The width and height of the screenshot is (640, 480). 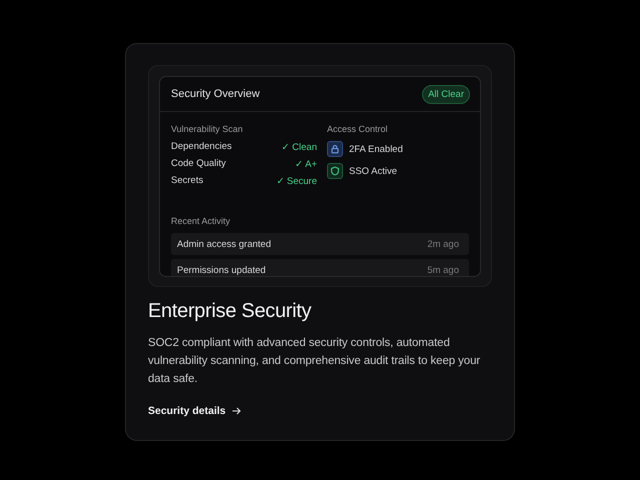 I want to click on access-label: 2FA Enabled, so click(x=376, y=149).